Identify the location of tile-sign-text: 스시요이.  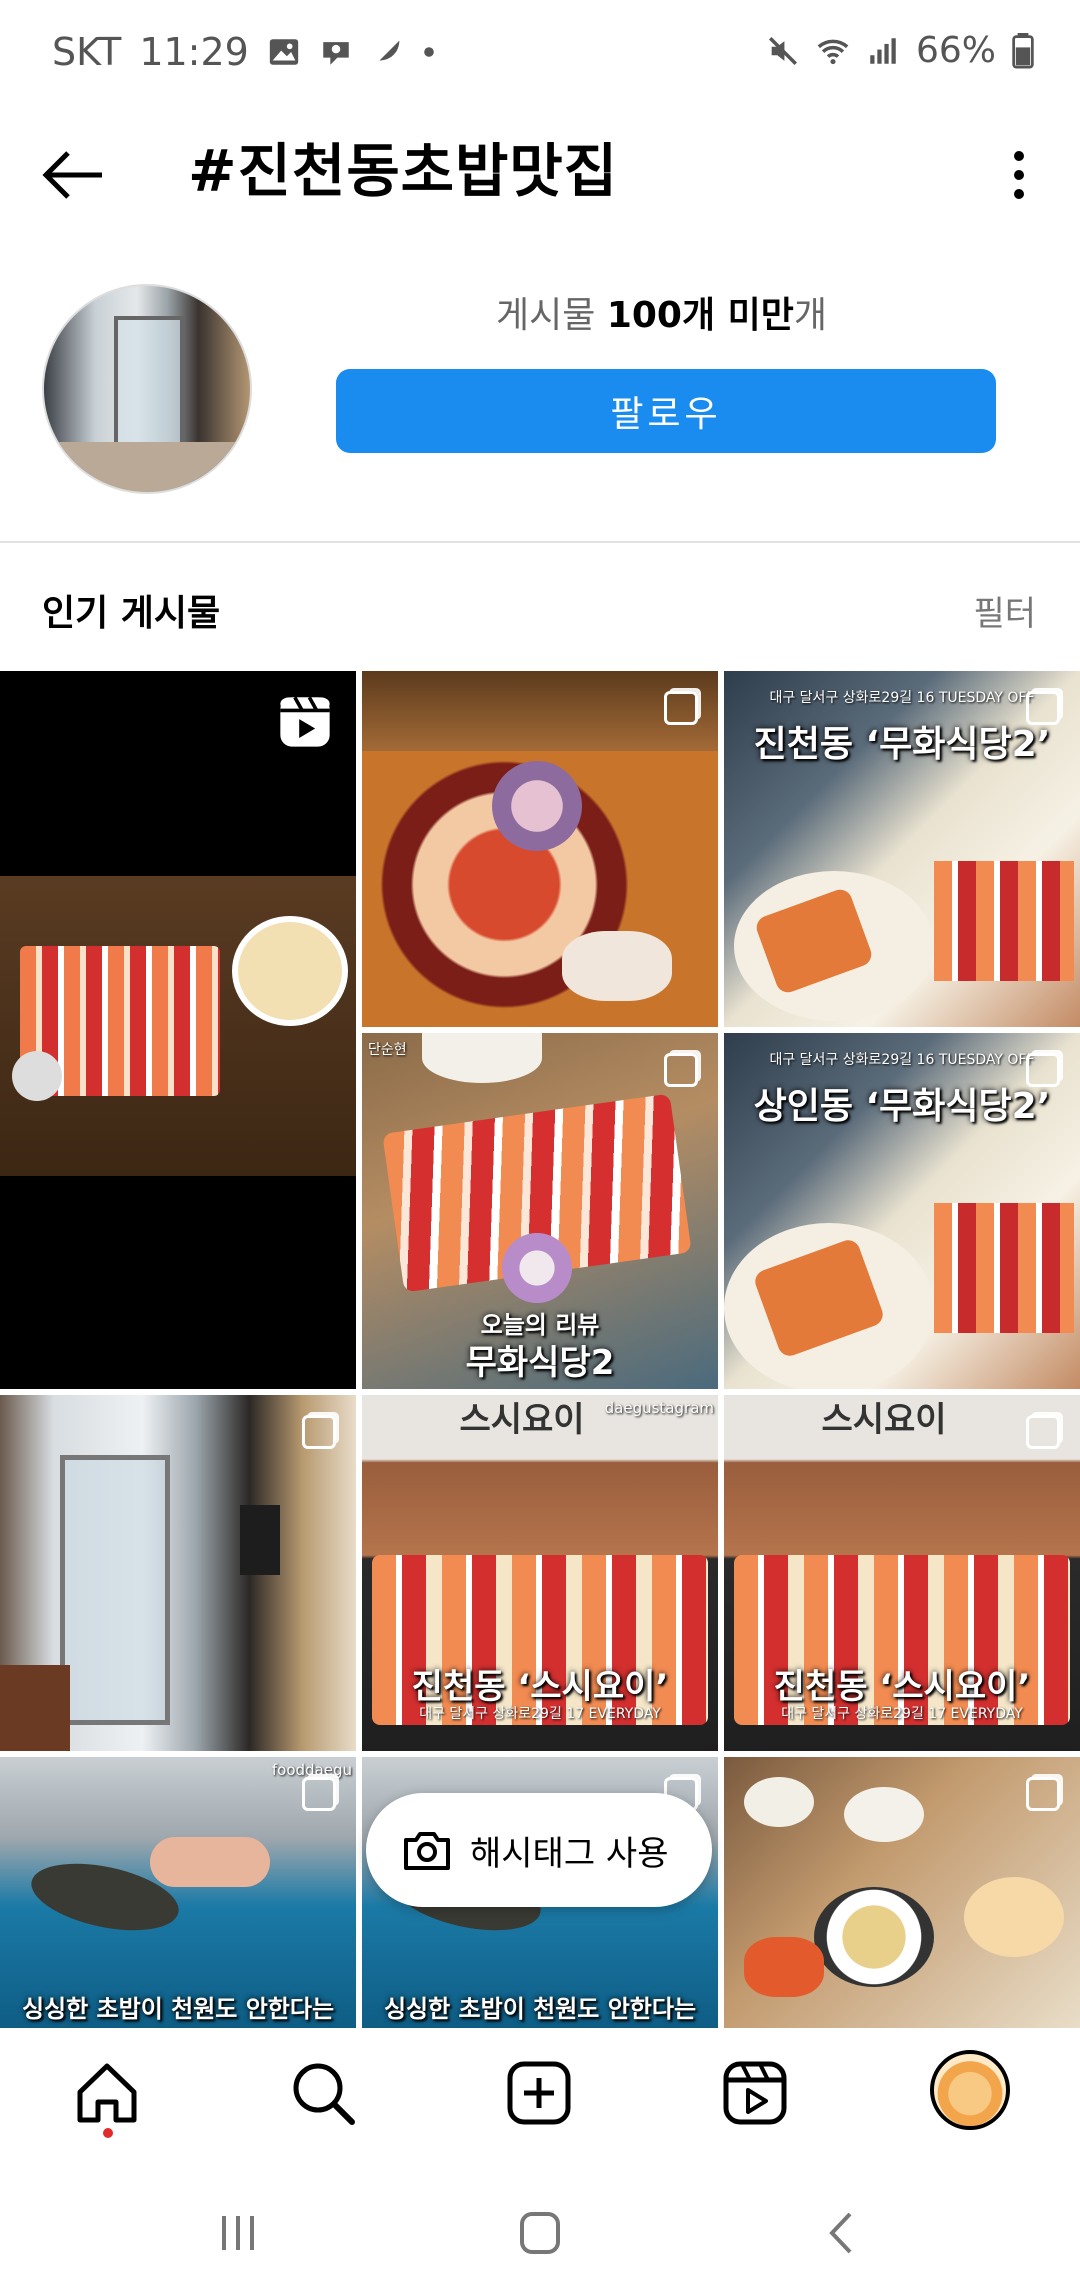
(884, 1420).